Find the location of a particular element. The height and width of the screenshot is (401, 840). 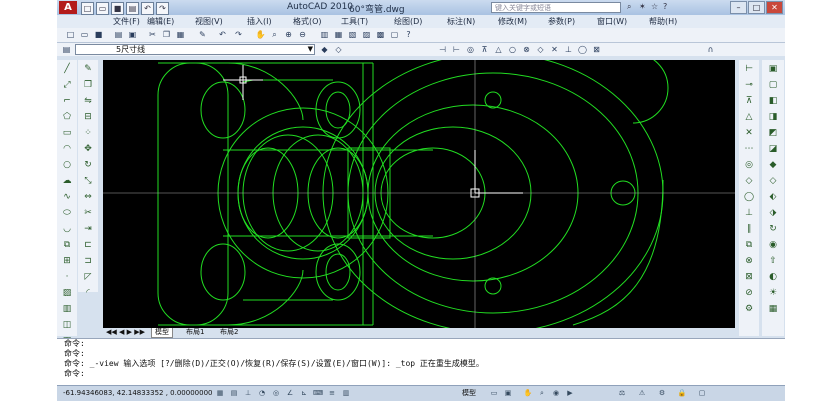

annotation-visibility-icon: ⚠ is located at coordinates (642, 393).